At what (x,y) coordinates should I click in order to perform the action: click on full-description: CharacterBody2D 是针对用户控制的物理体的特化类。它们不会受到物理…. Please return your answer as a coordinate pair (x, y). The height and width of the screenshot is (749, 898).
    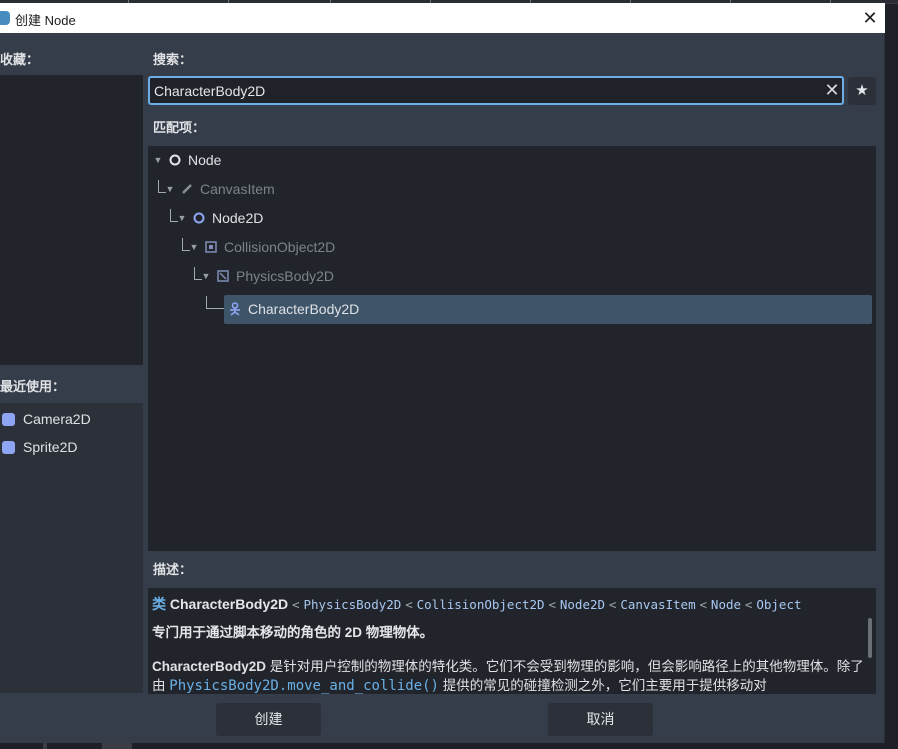
    Looking at the image, I should click on (508, 675).